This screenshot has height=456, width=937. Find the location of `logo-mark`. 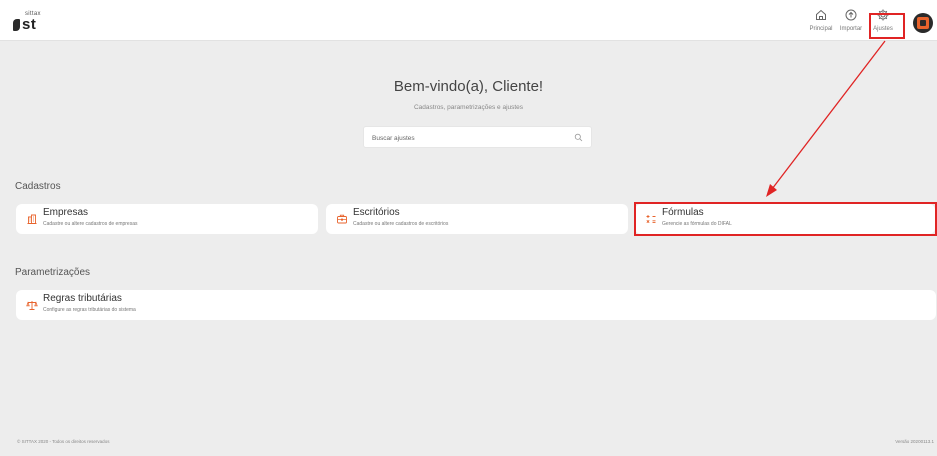

logo-mark is located at coordinates (16, 25).